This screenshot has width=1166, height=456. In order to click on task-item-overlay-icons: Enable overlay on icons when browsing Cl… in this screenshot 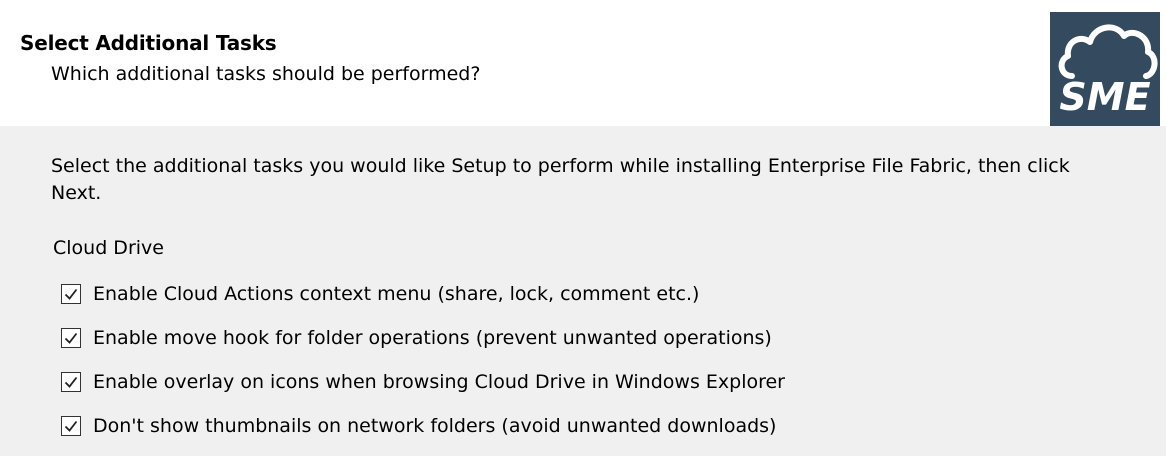, I will do `click(423, 390)`.